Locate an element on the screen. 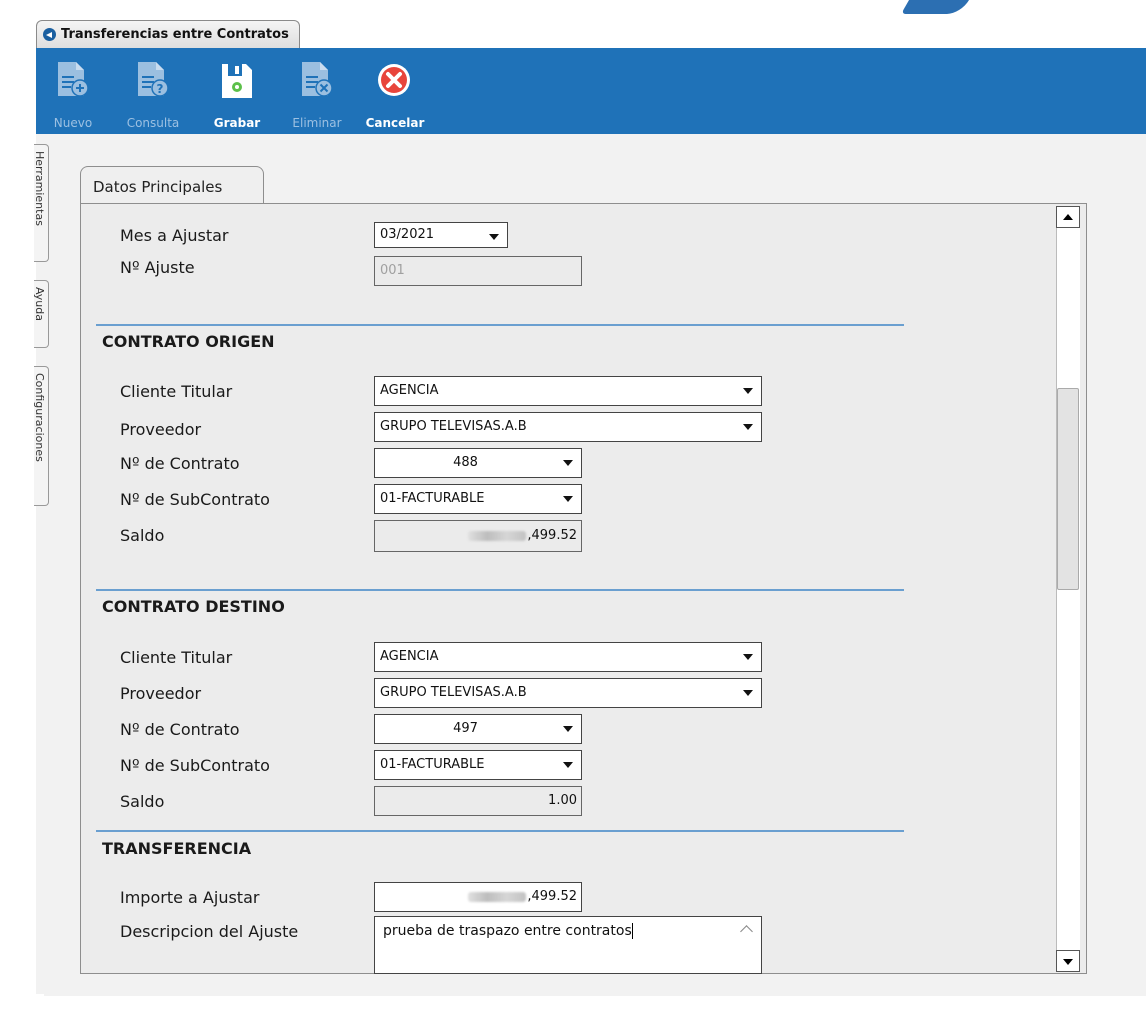  origen-subcontrato-value: 01-FACTURABLE is located at coordinates (432, 498).